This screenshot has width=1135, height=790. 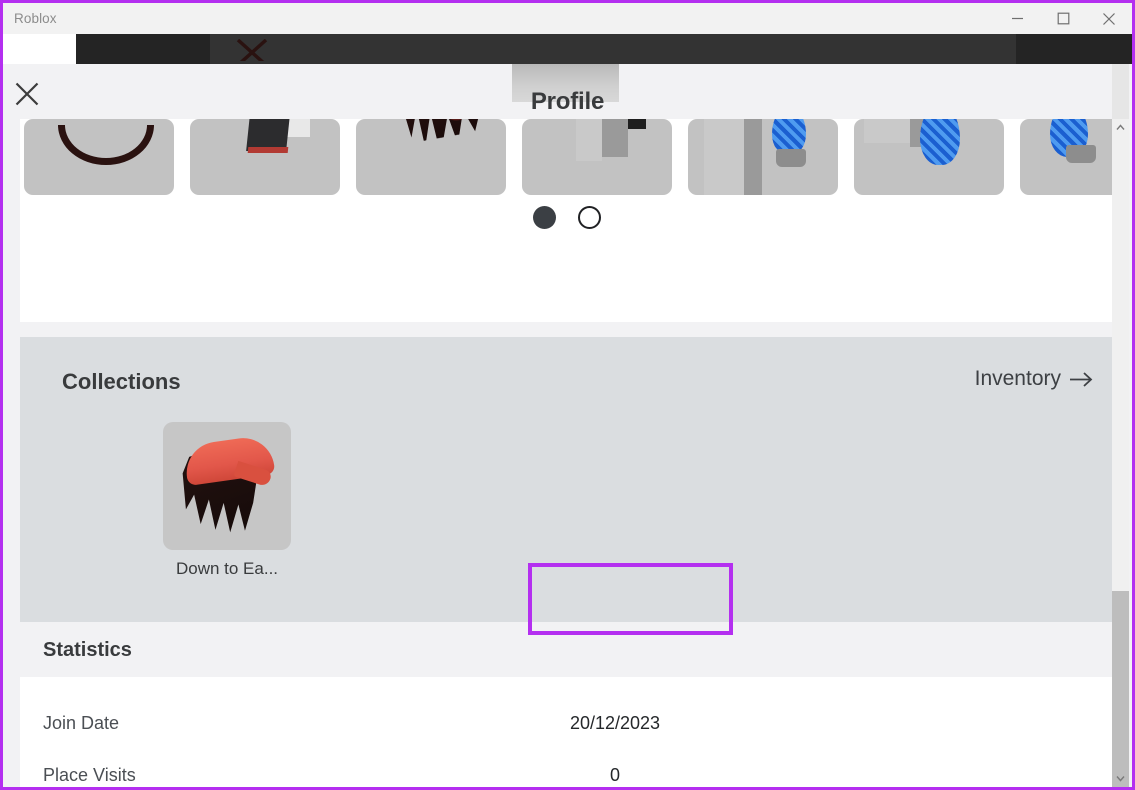 What do you see at coordinates (1081, 379) in the screenshot?
I see `arrow-right-icon` at bounding box center [1081, 379].